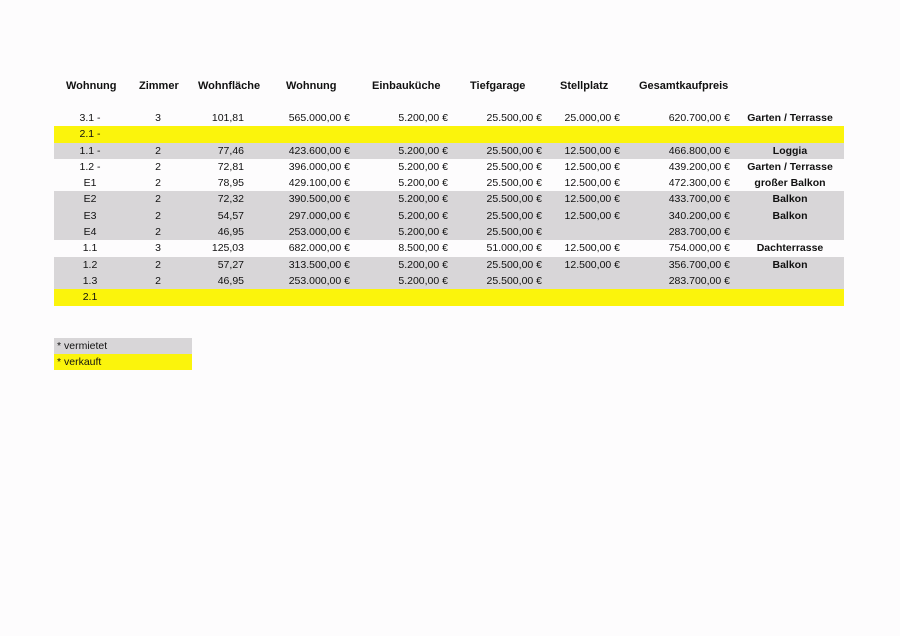 The image size is (900, 636). What do you see at coordinates (230, 199) in the screenshot?
I see `cell-wohnflaeche: 72,32` at bounding box center [230, 199].